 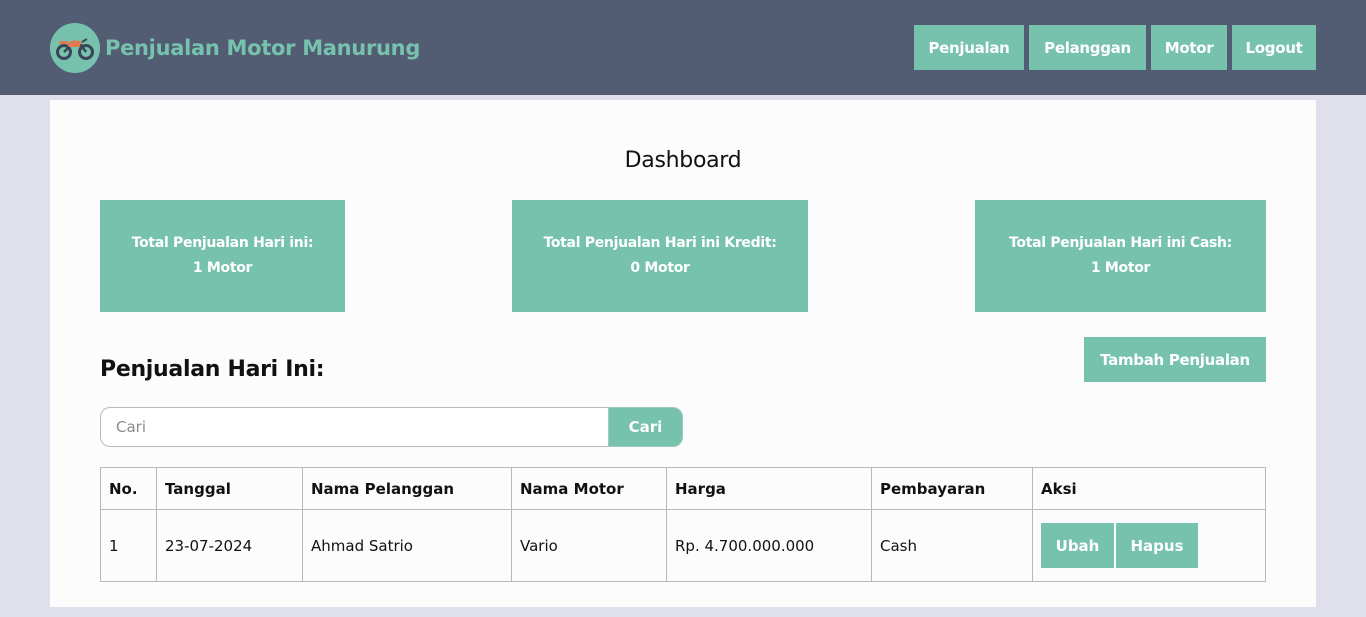 I want to click on page-title: Dashboard, so click(x=683, y=160).